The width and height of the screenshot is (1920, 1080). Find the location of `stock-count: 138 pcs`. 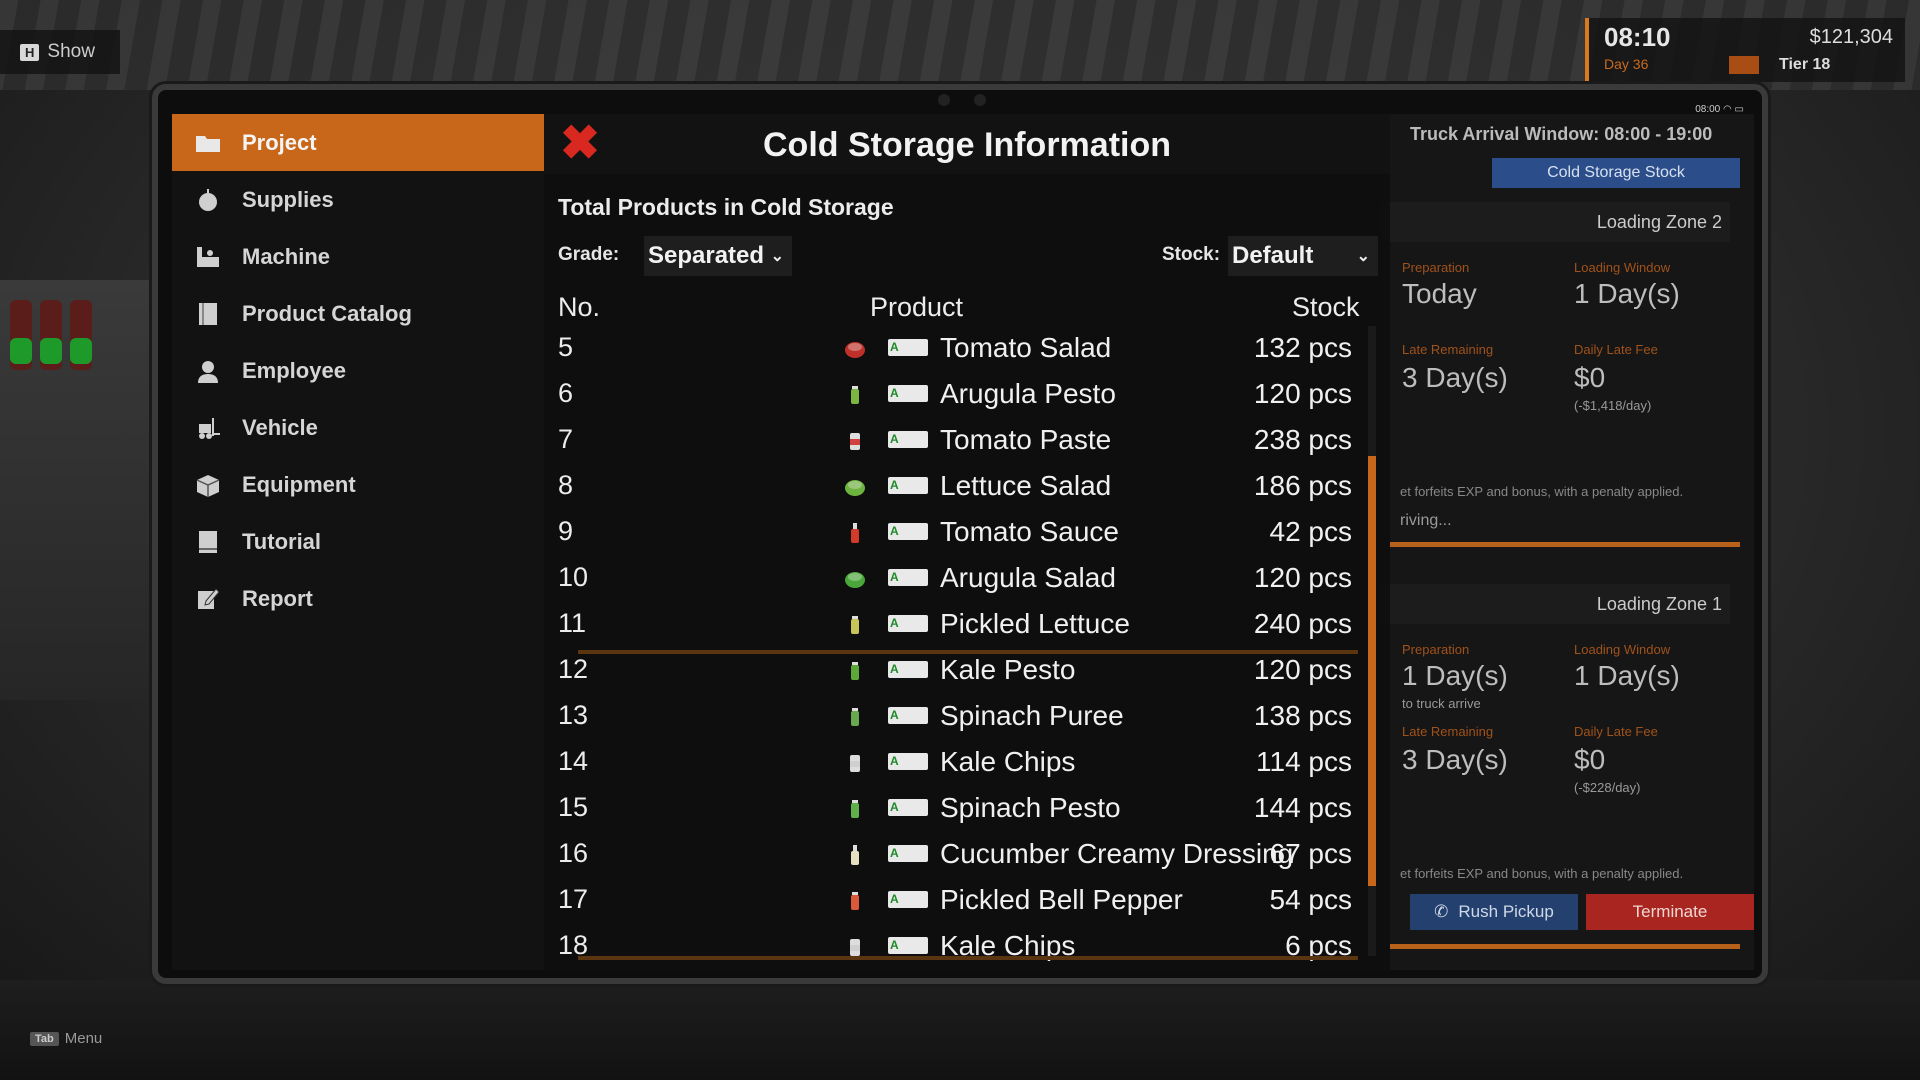

stock-count: 138 pcs is located at coordinates (1302, 715).